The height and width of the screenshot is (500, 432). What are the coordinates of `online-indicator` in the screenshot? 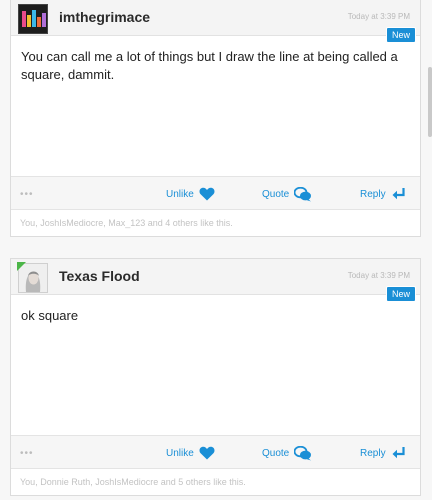 It's located at (21, 266).